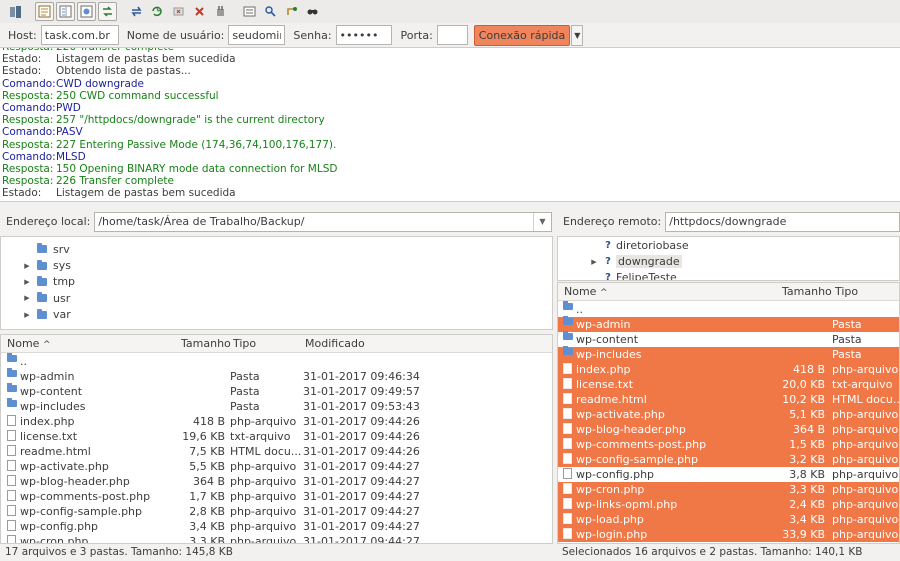 The image size is (900, 561). I want to click on port-input, so click(452, 35).